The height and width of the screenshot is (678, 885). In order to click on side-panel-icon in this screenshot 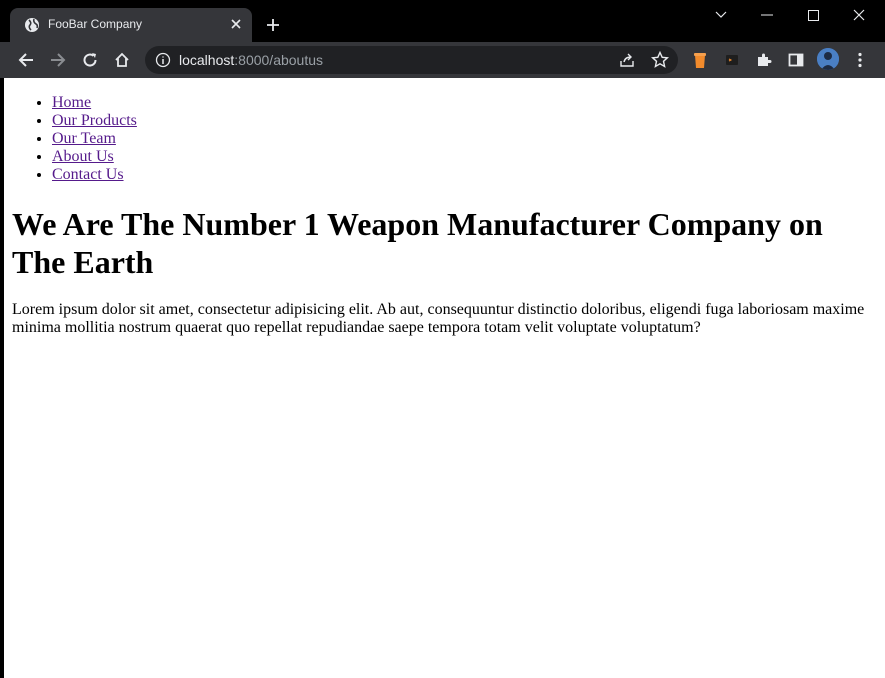, I will do `click(796, 60)`.